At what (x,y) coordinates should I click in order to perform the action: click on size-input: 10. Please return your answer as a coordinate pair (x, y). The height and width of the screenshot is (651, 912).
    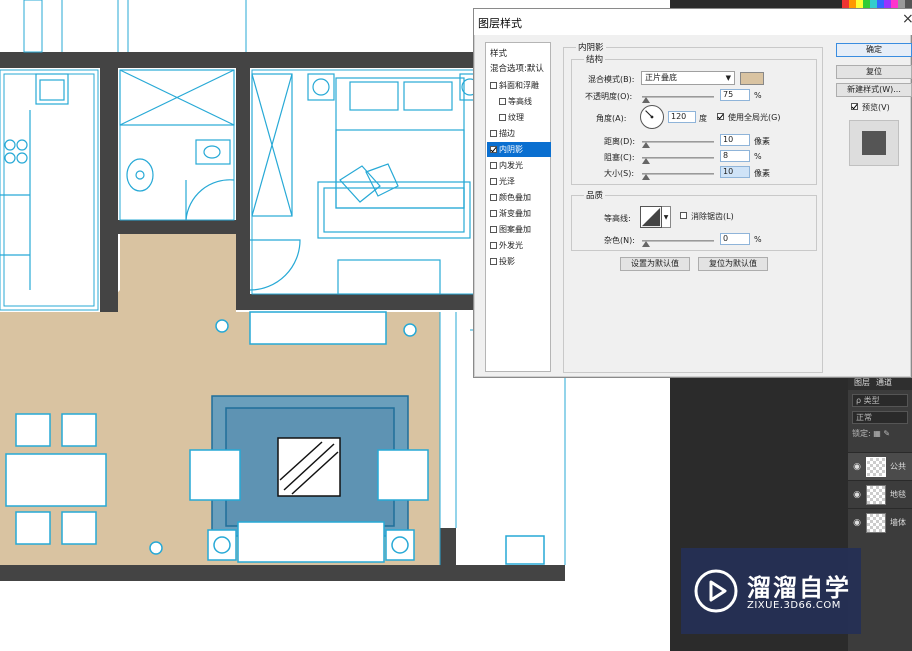
    Looking at the image, I should click on (735, 172).